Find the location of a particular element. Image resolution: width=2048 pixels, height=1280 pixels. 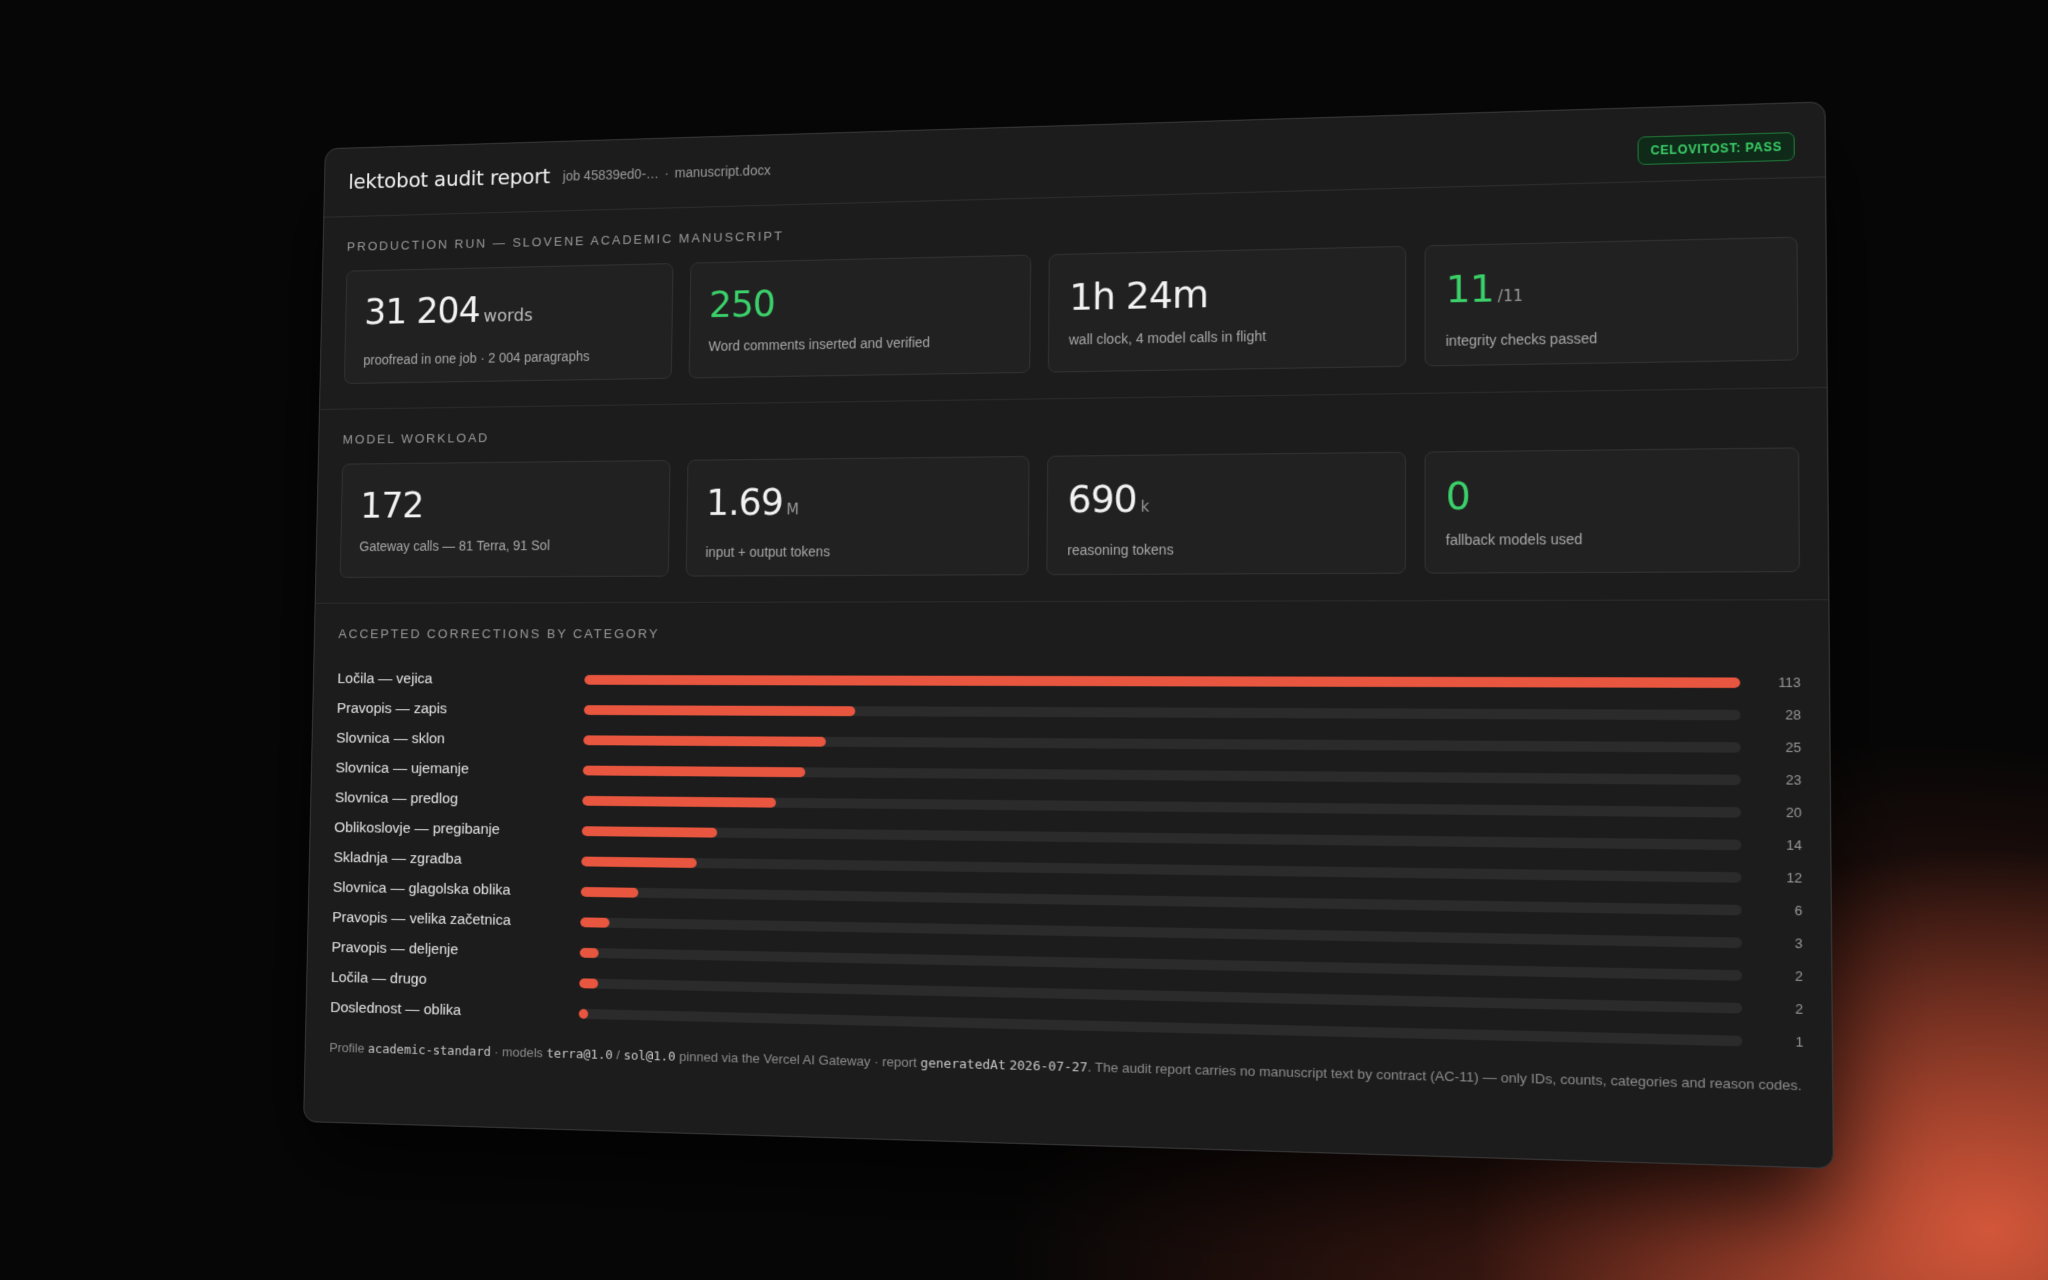

stat-number: 1h 24m is located at coordinates (1138, 295).